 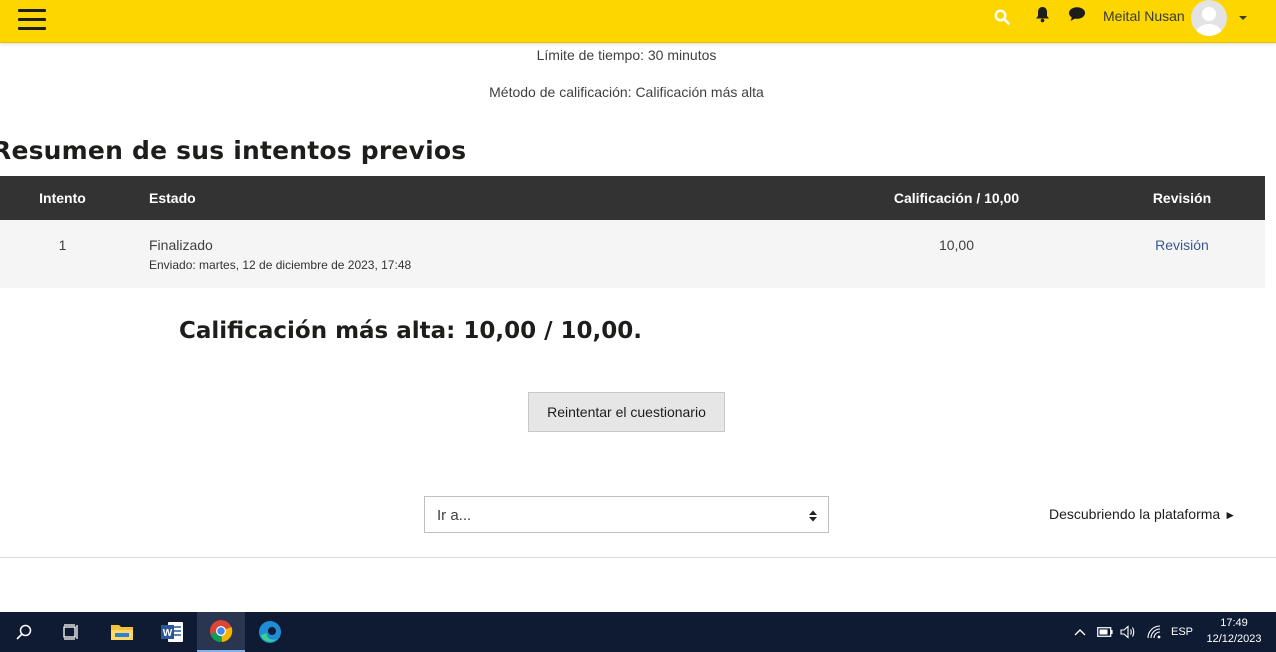 I want to click on windows-taskbar: W ESP 17:49 12/12/2023, so click(x=638, y=632).